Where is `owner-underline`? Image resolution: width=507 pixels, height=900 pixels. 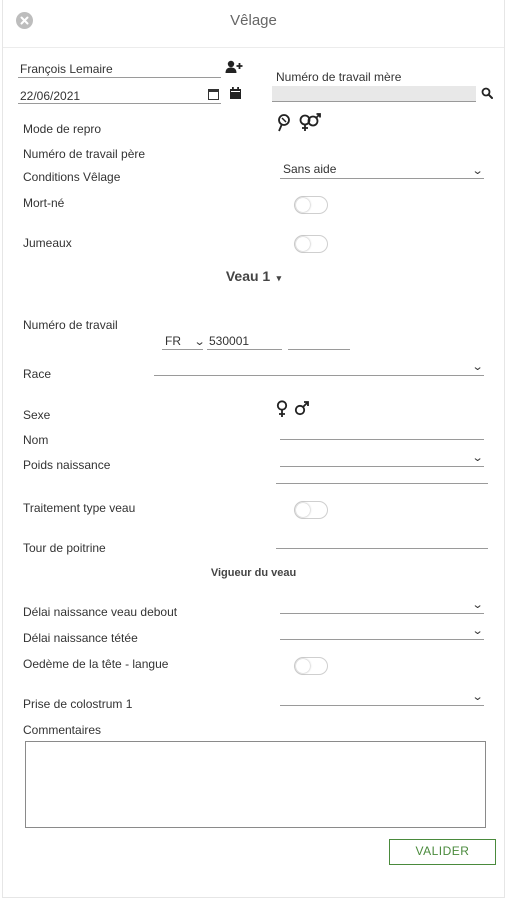 owner-underline is located at coordinates (119, 77).